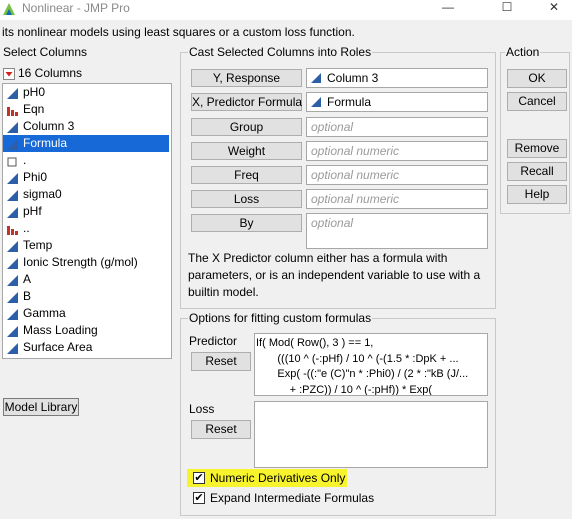  I want to click on group-field: optional, so click(397, 127).